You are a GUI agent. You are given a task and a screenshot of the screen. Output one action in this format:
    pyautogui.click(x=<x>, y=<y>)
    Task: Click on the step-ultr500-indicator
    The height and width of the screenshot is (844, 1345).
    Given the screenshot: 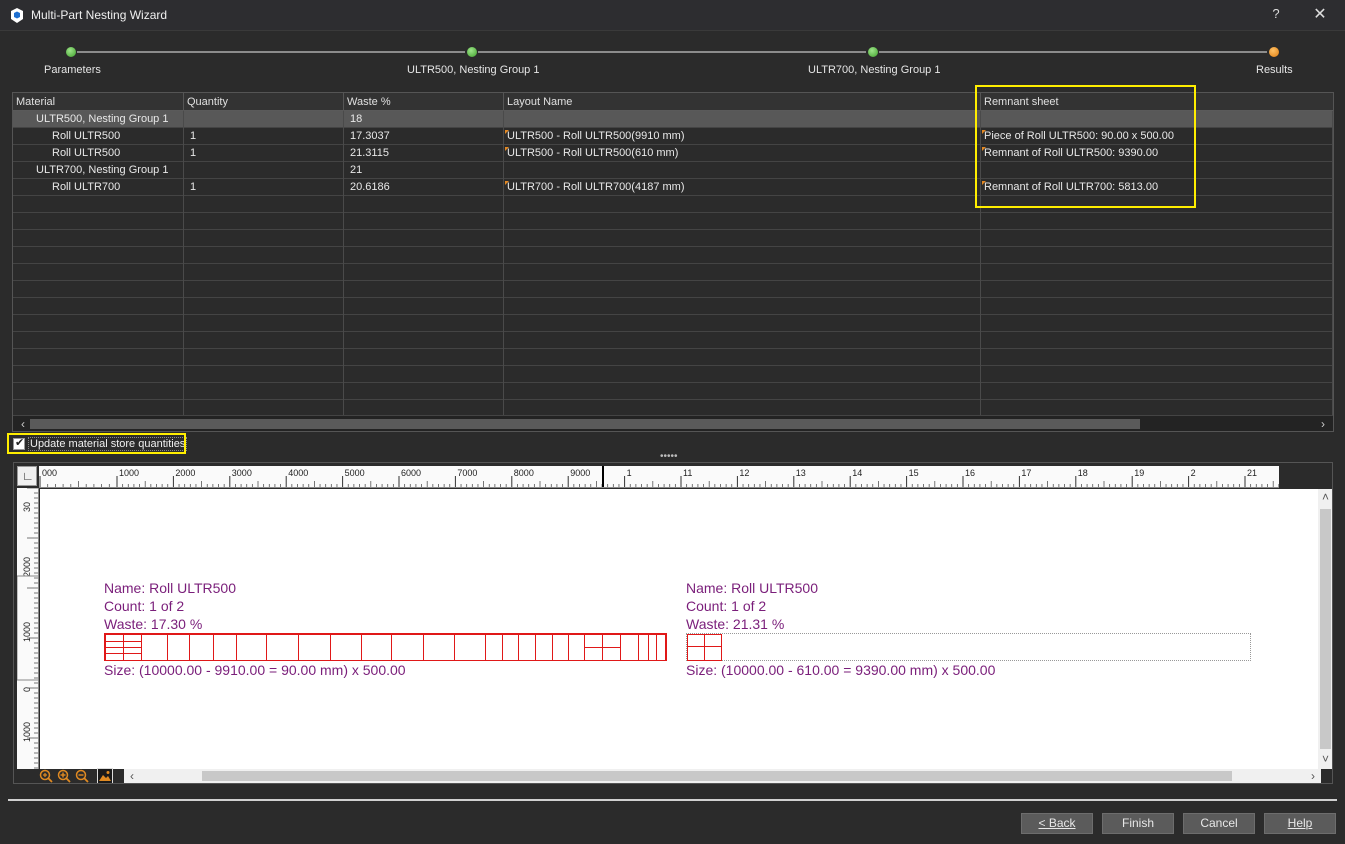 What is the action you would take?
    pyautogui.click(x=472, y=52)
    